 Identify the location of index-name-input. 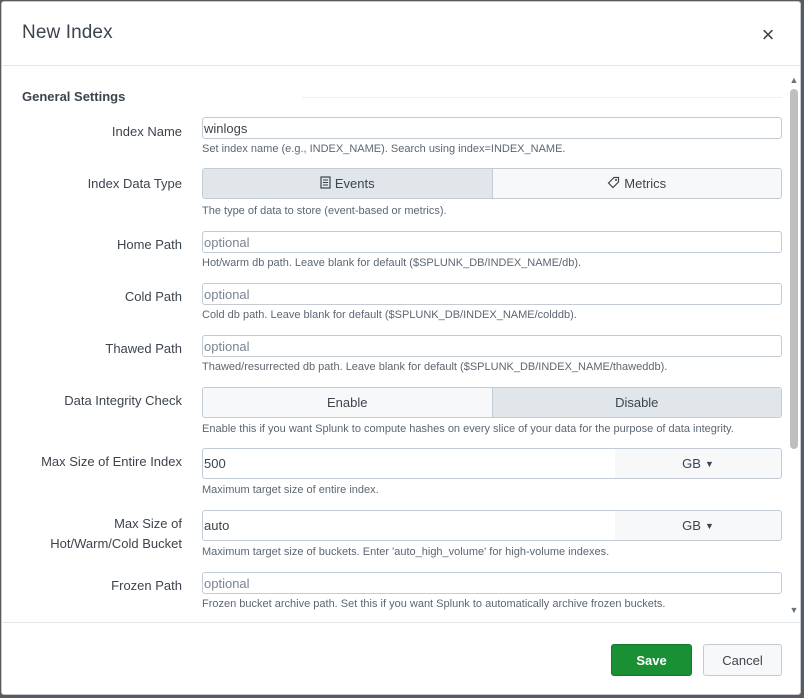
(492, 128).